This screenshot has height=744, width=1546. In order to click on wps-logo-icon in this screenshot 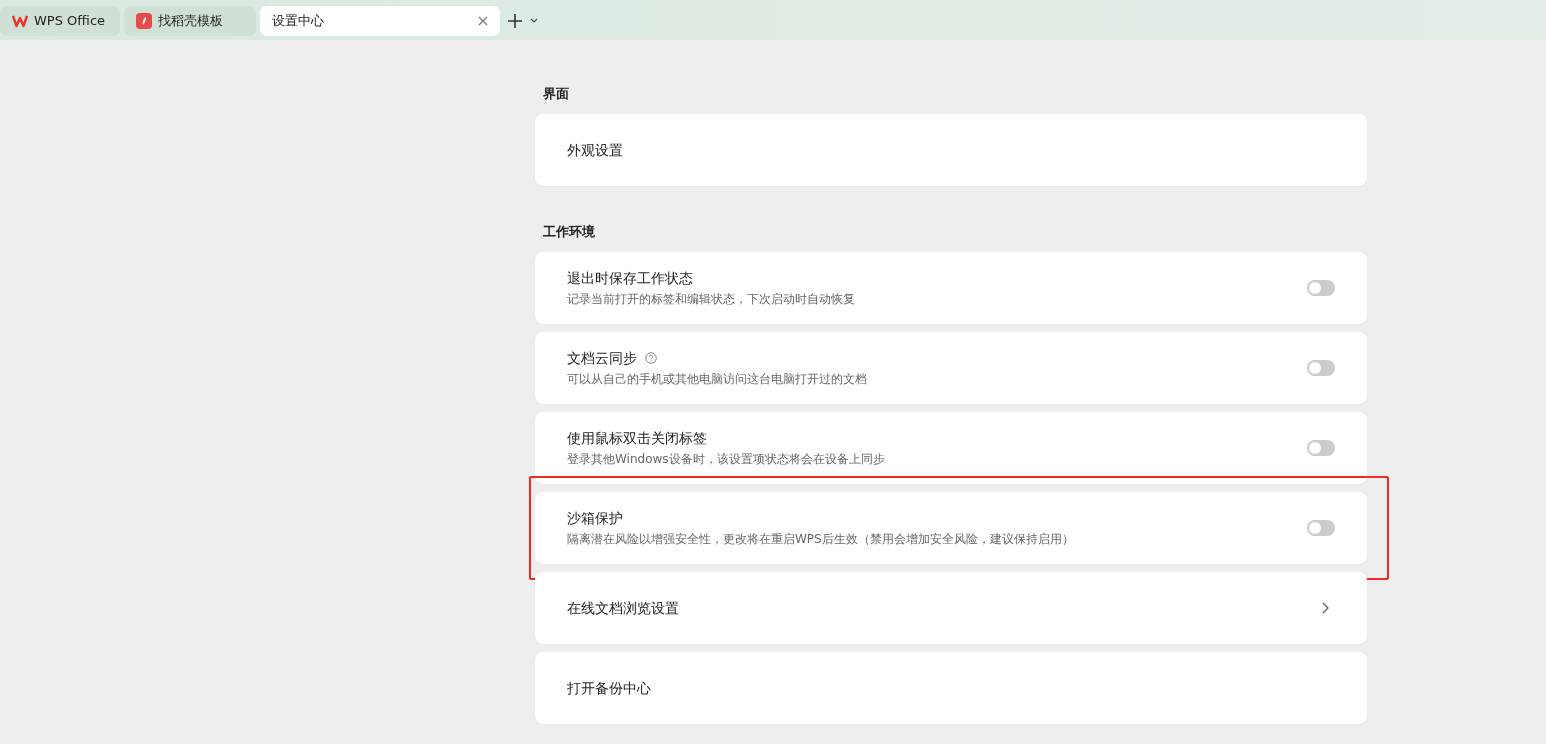, I will do `click(20, 21)`.